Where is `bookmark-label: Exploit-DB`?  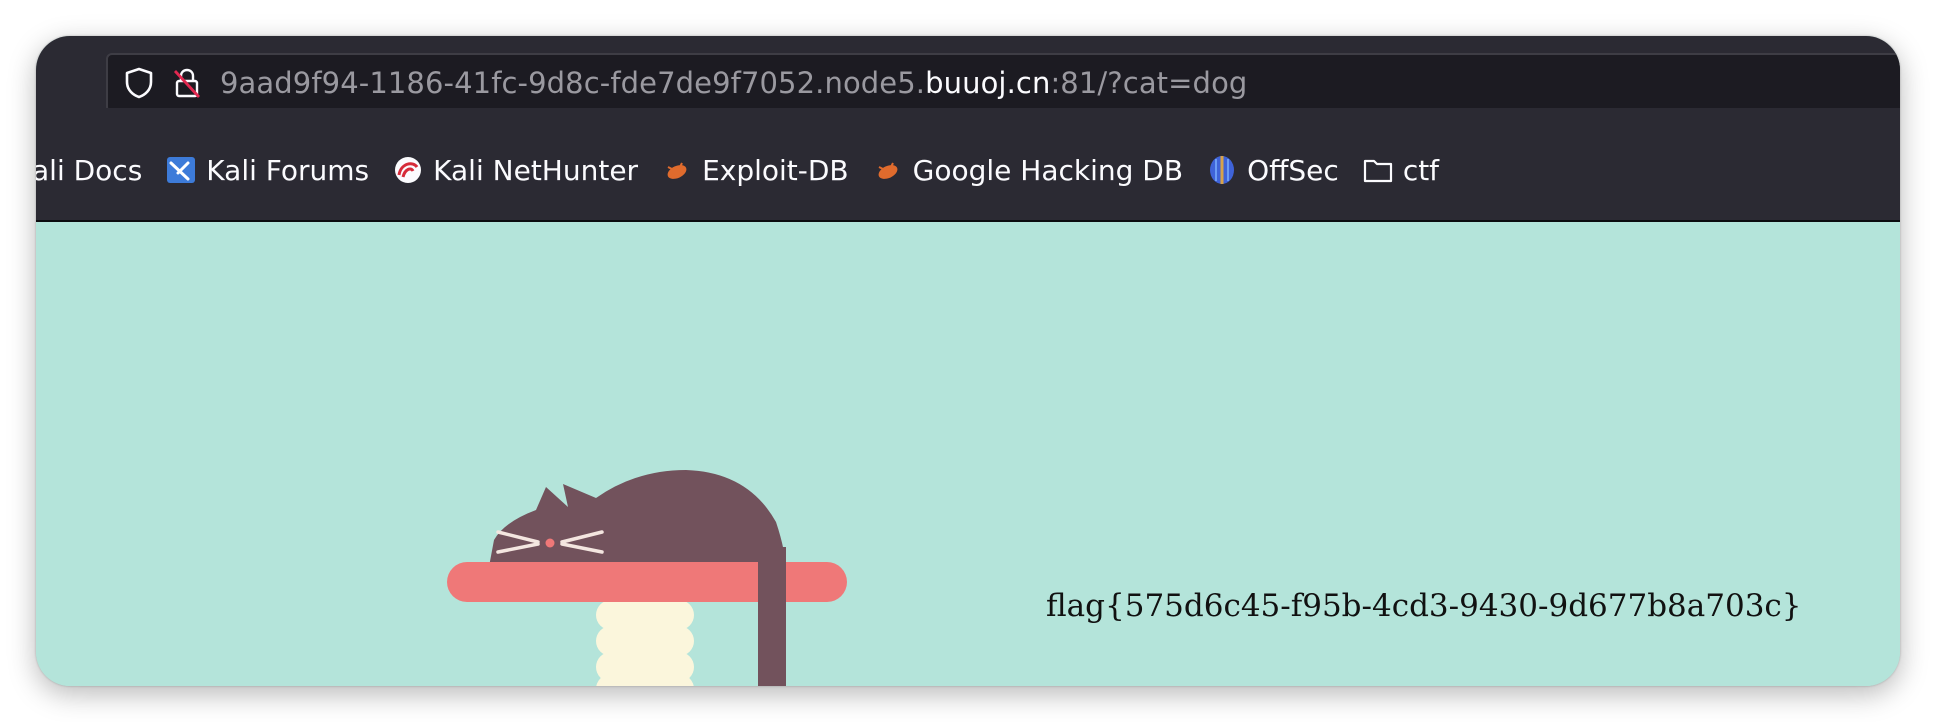 bookmark-label: Exploit-DB is located at coordinates (775, 170).